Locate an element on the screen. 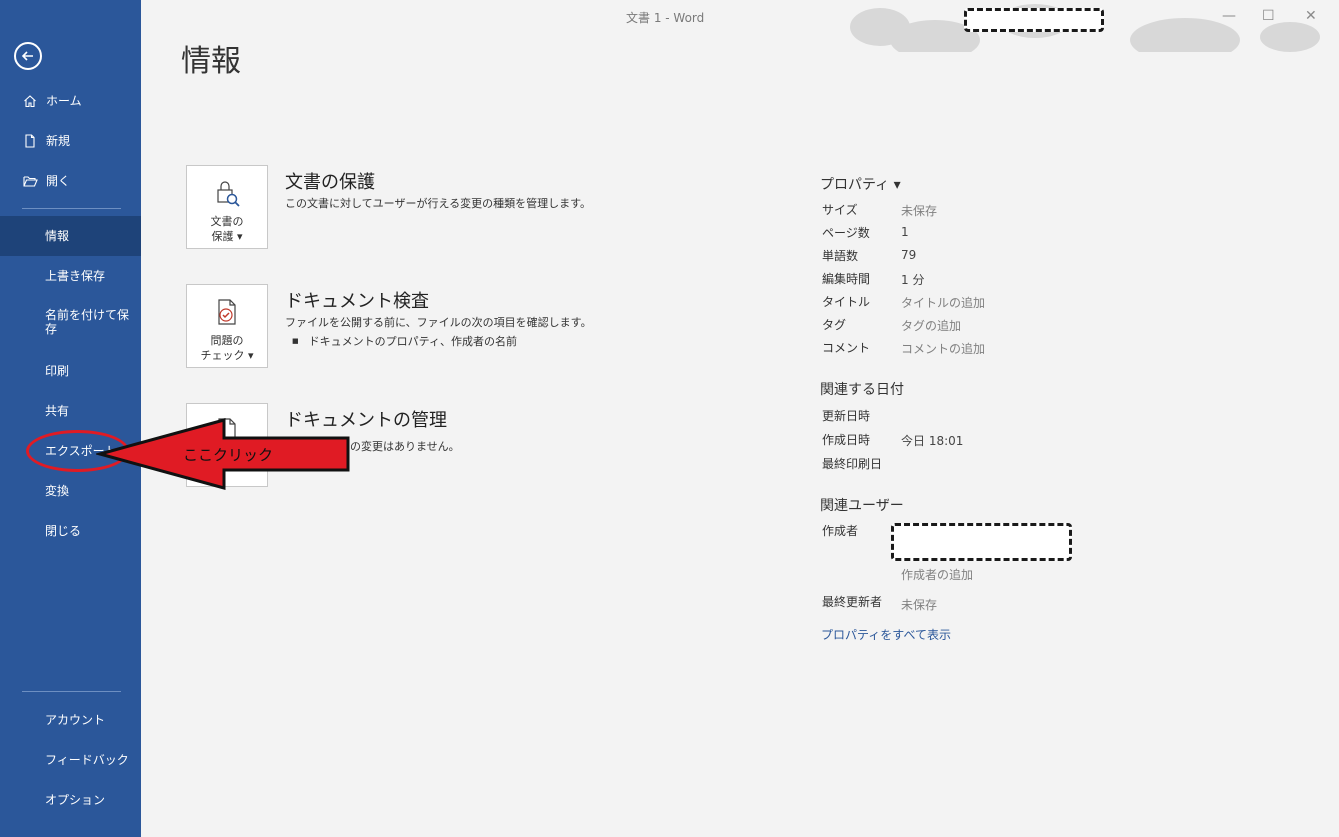 The image size is (1339, 837). maximize-button: ☐ is located at coordinates (1268, 16).